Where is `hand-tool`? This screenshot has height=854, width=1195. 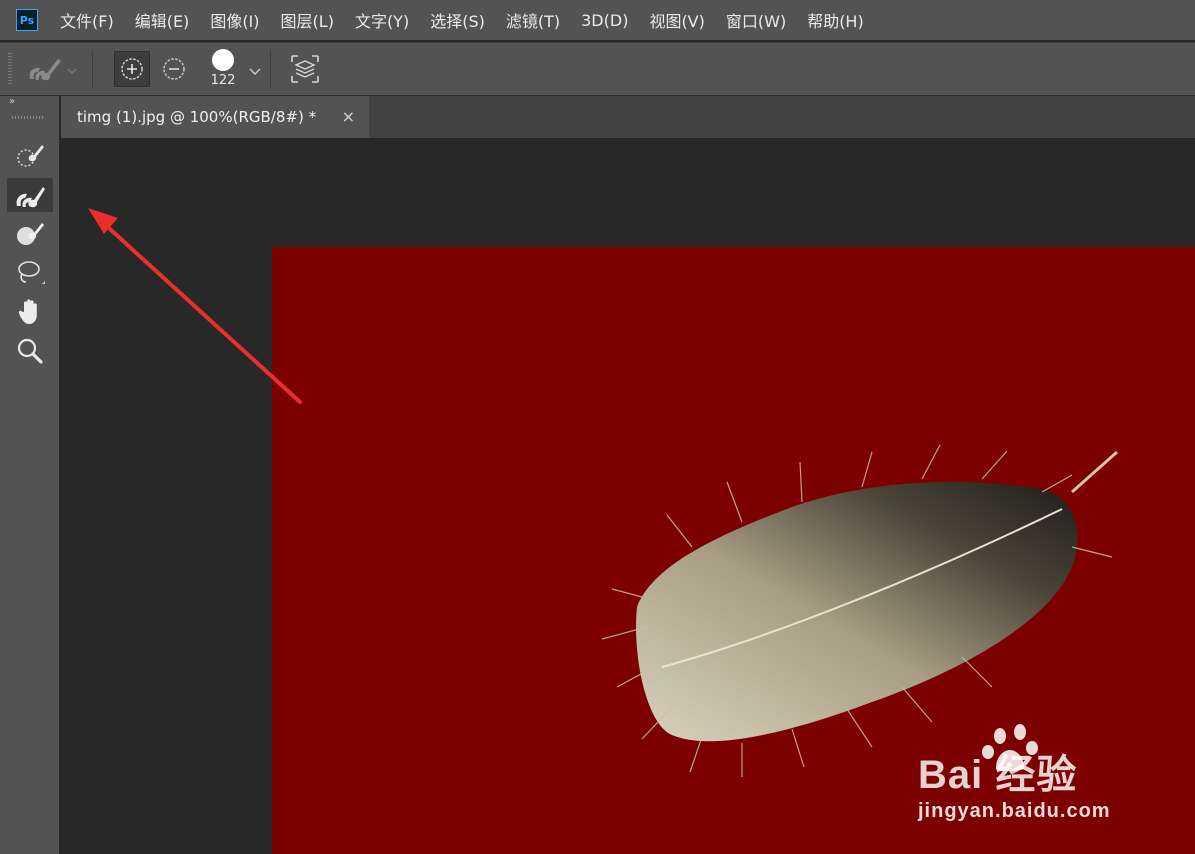 hand-tool is located at coordinates (30, 312).